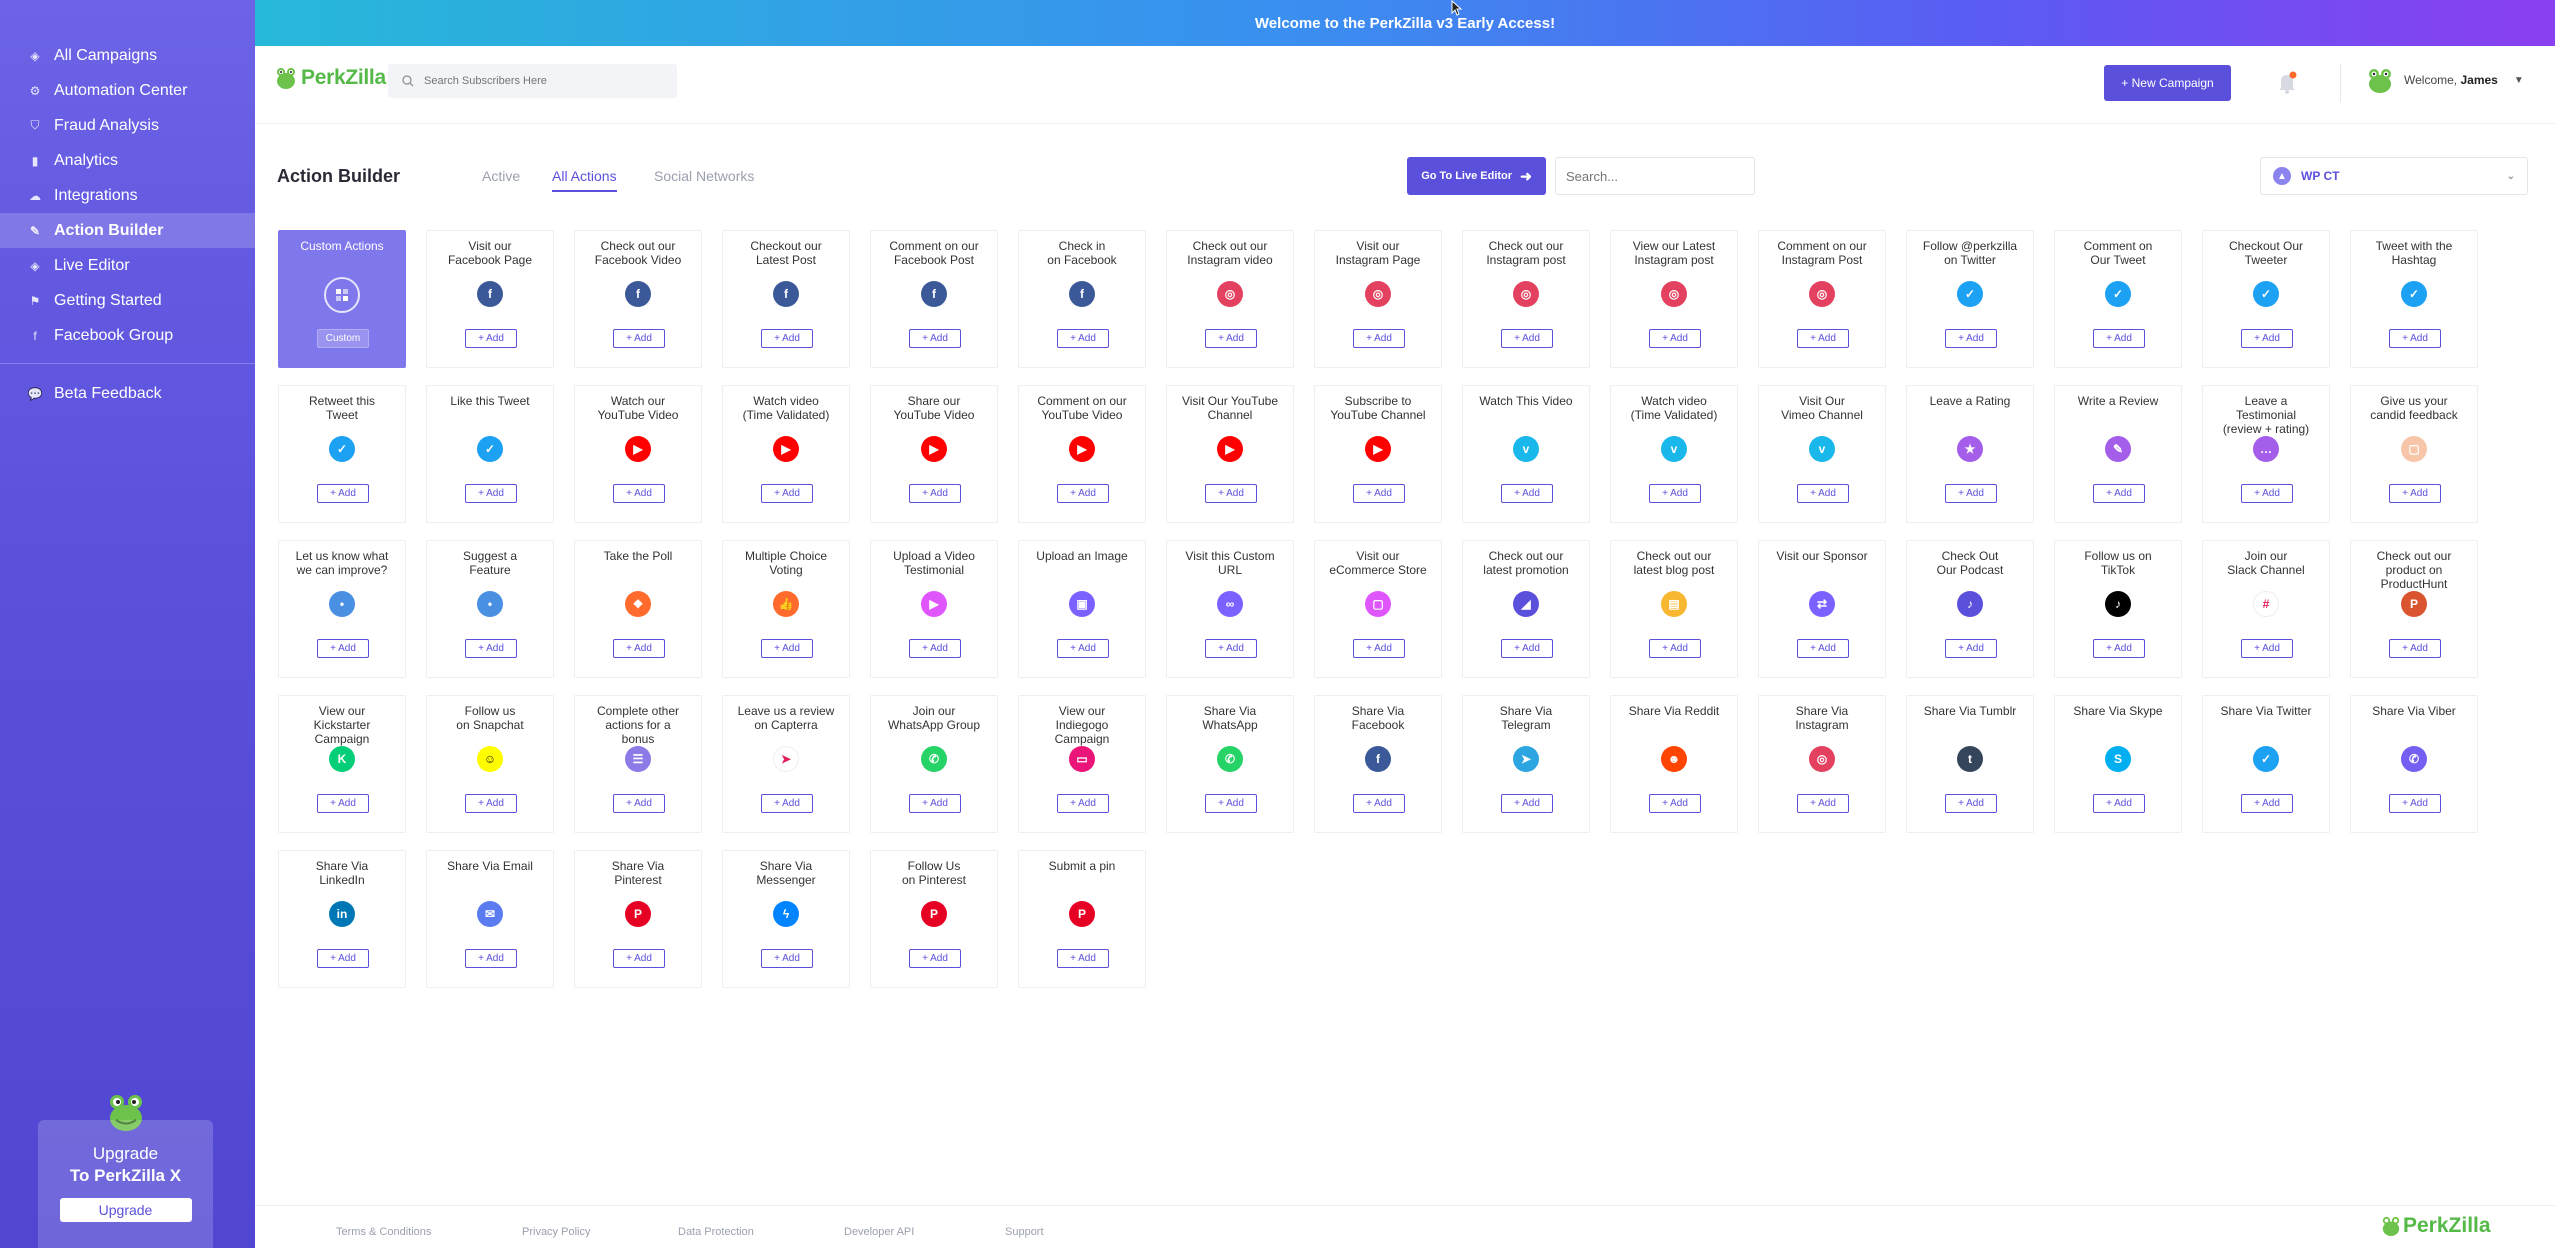 The image size is (2555, 1248). Describe the element at coordinates (716, 1232) in the screenshot. I see `footer-link-data-protection: Data Protection` at that location.